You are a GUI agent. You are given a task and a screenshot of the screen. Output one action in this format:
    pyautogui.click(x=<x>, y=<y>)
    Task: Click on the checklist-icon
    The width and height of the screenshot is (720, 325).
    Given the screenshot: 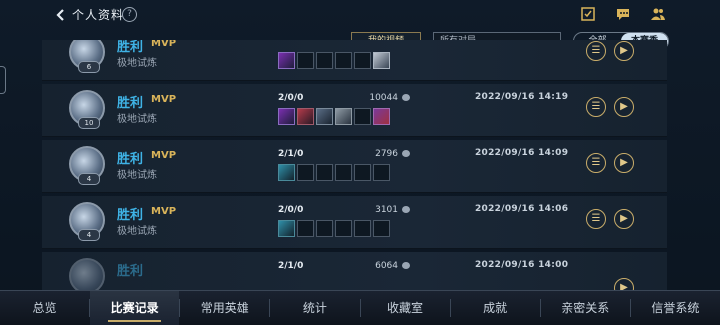 What is the action you would take?
    pyautogui.click(x=588, y=14)
    